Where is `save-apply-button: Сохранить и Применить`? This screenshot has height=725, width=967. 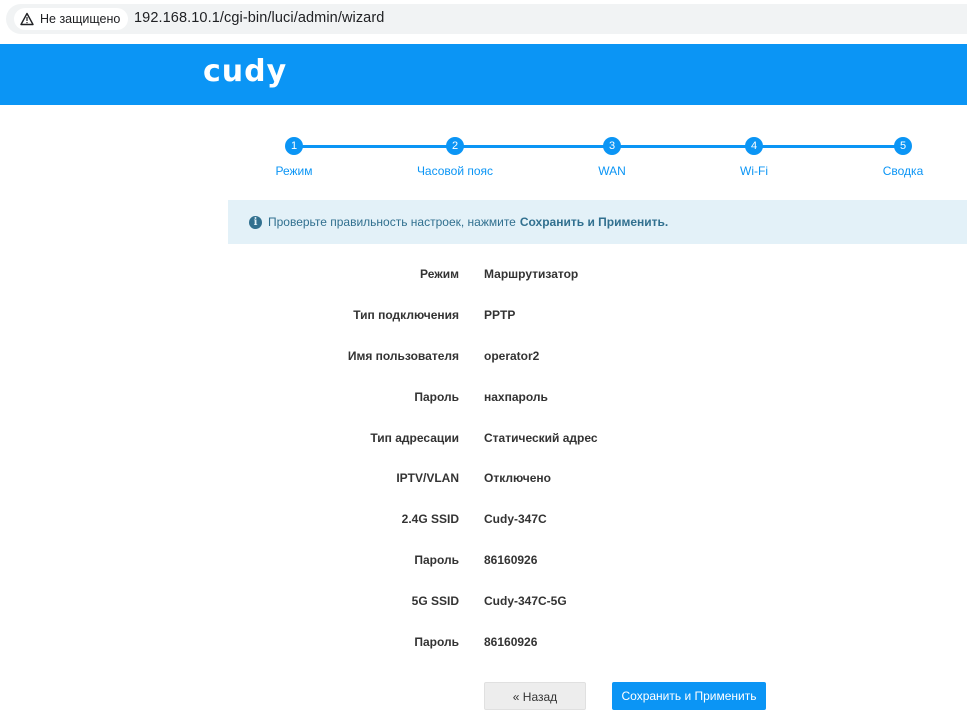 save-apply-button: Сохранить и Применить is located at coordinates (689, 696).